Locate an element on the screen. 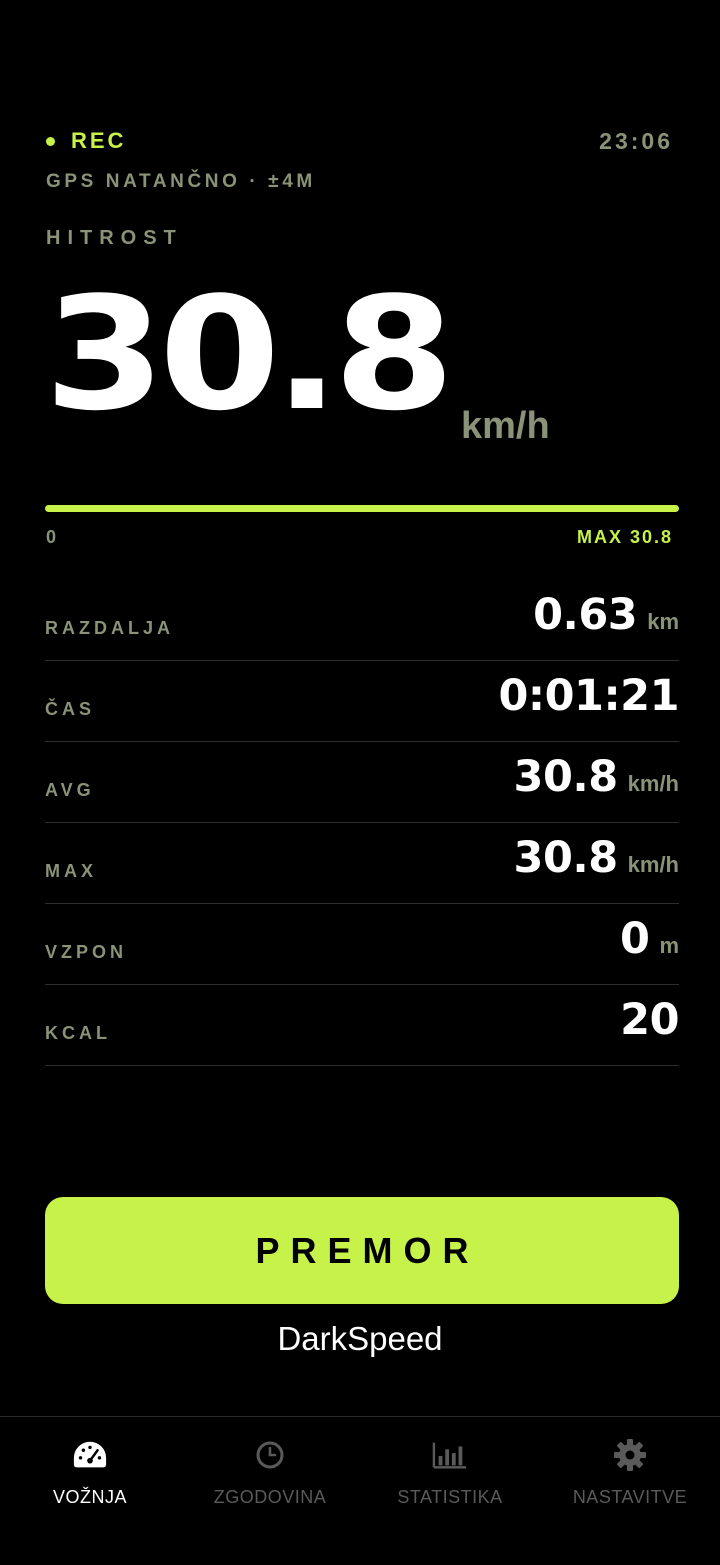 This screenshot has height=1565, width=720. speed-progress-bar is located at coordinates (362, 508).